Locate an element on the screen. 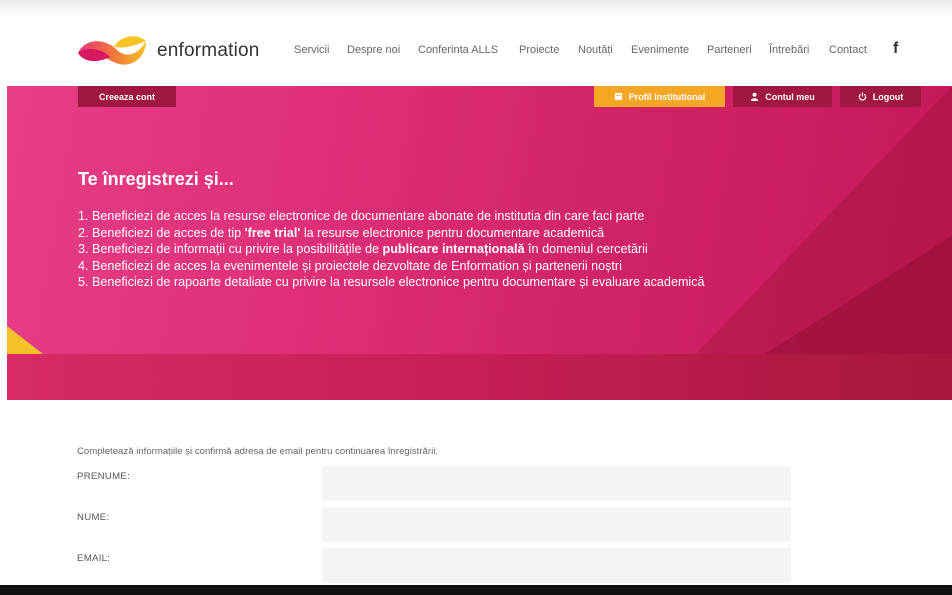  nav-contact: Contact is located at coordinates (848, 50).